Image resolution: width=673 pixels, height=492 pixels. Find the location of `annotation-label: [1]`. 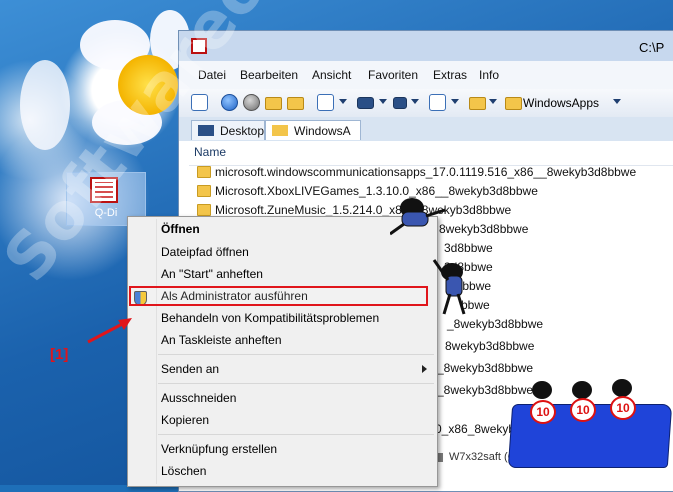

annotation-label: [1] is located at coordinates (59, 354).